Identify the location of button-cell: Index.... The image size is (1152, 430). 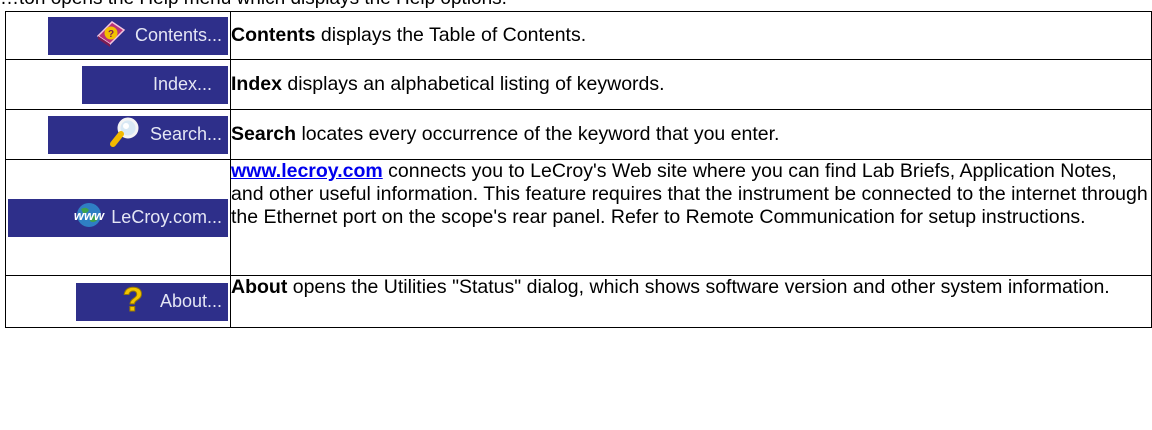
(118, 84).